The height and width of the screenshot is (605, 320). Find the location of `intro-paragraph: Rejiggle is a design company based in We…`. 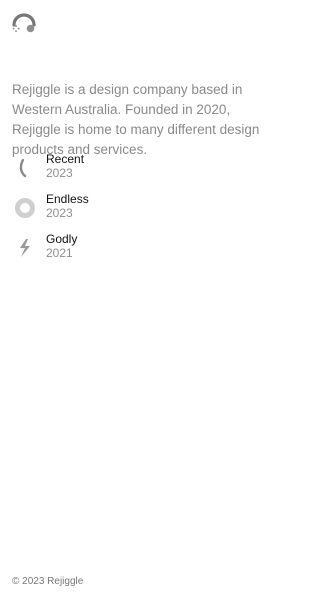

intro-paragraph: Rejiggle is a design company based in We… is located at coordinates (136, 119).